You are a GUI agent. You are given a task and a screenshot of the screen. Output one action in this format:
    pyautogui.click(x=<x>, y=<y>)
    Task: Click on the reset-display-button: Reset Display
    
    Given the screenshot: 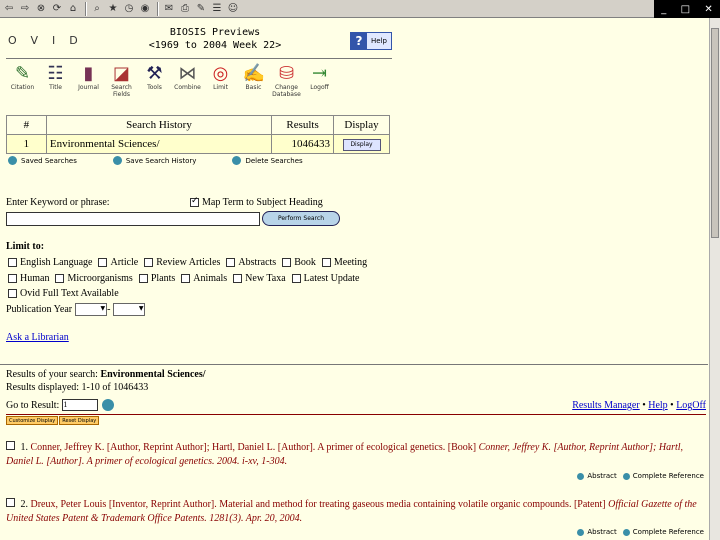 What is the action you would take?
    pyautogui.click(x=79, y=420)
    